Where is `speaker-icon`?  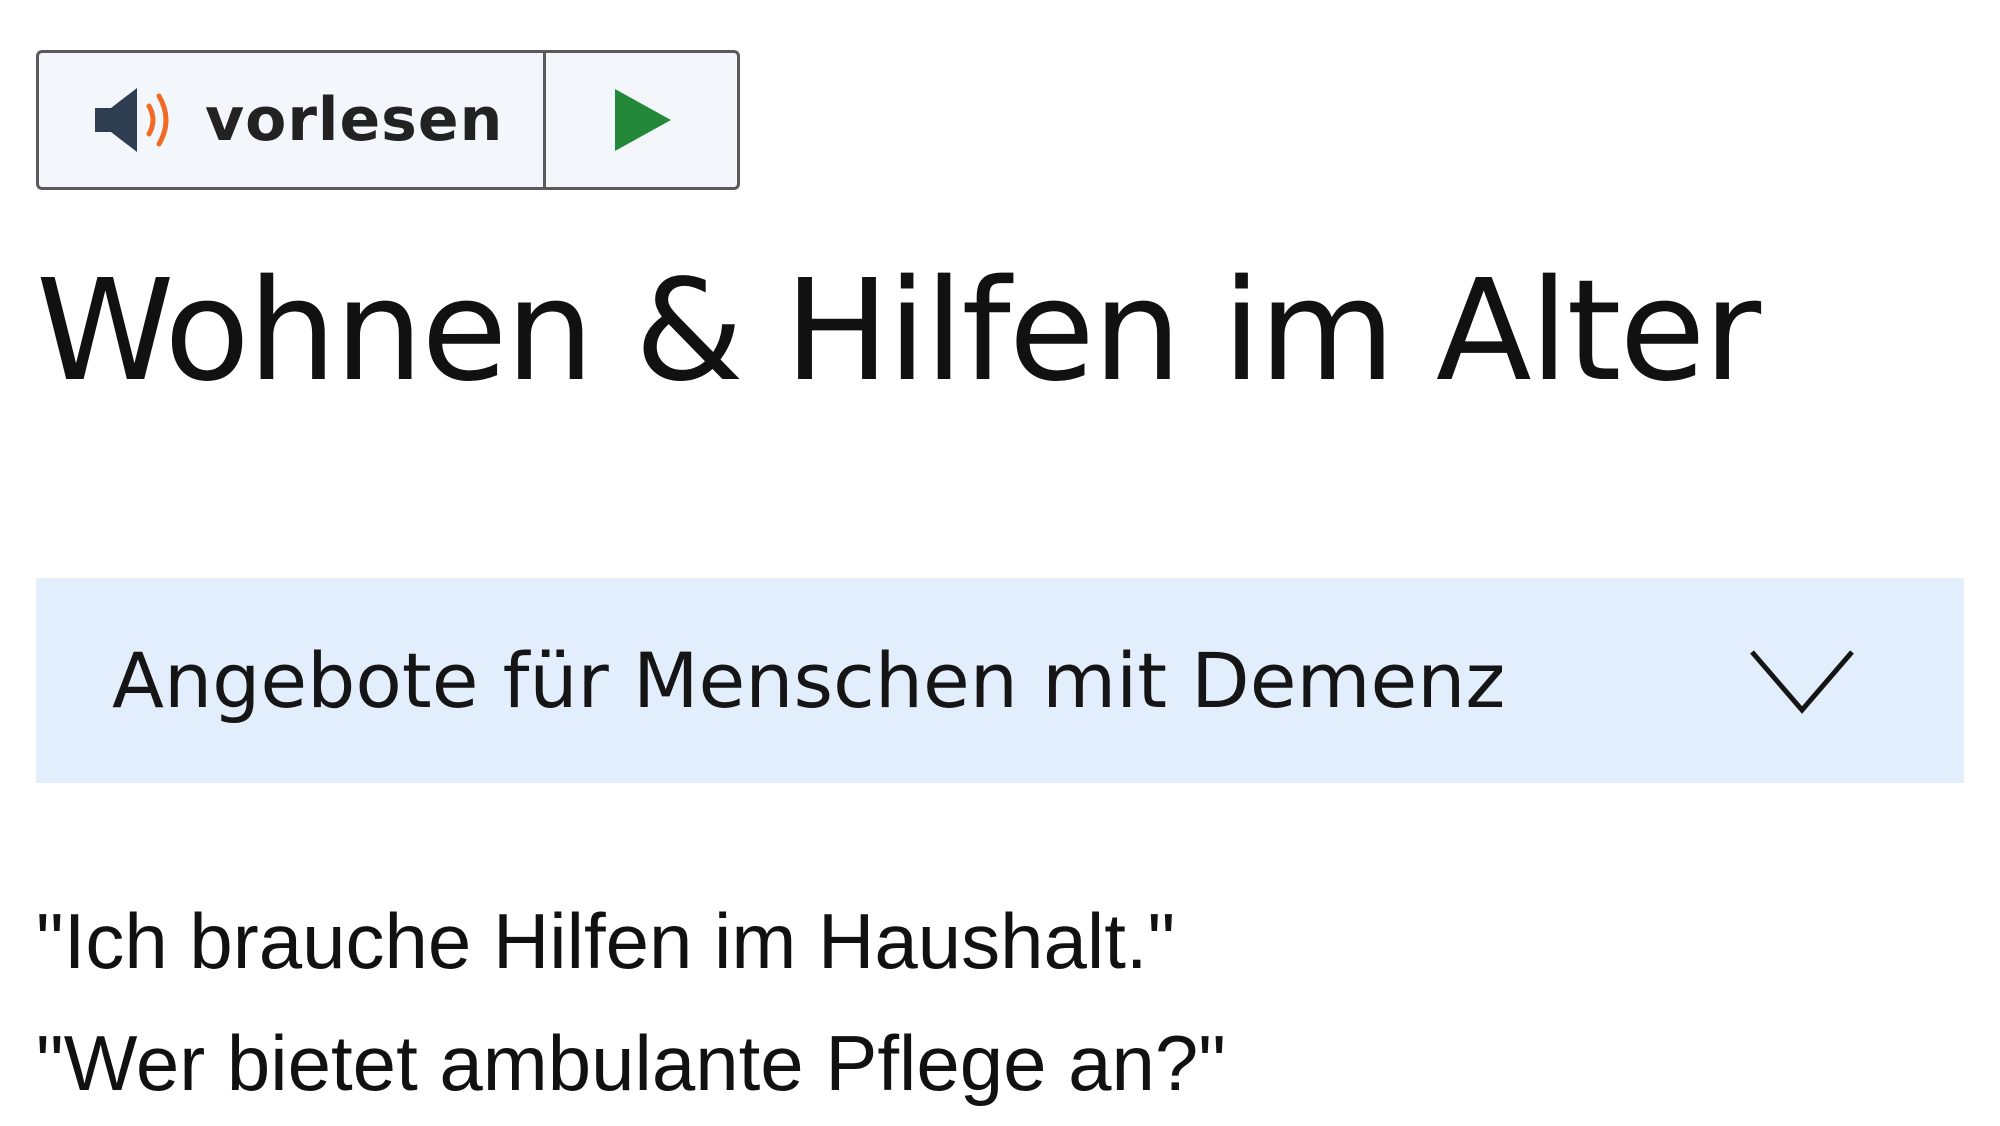
speaker-icon is located at coordinates (132, 120).